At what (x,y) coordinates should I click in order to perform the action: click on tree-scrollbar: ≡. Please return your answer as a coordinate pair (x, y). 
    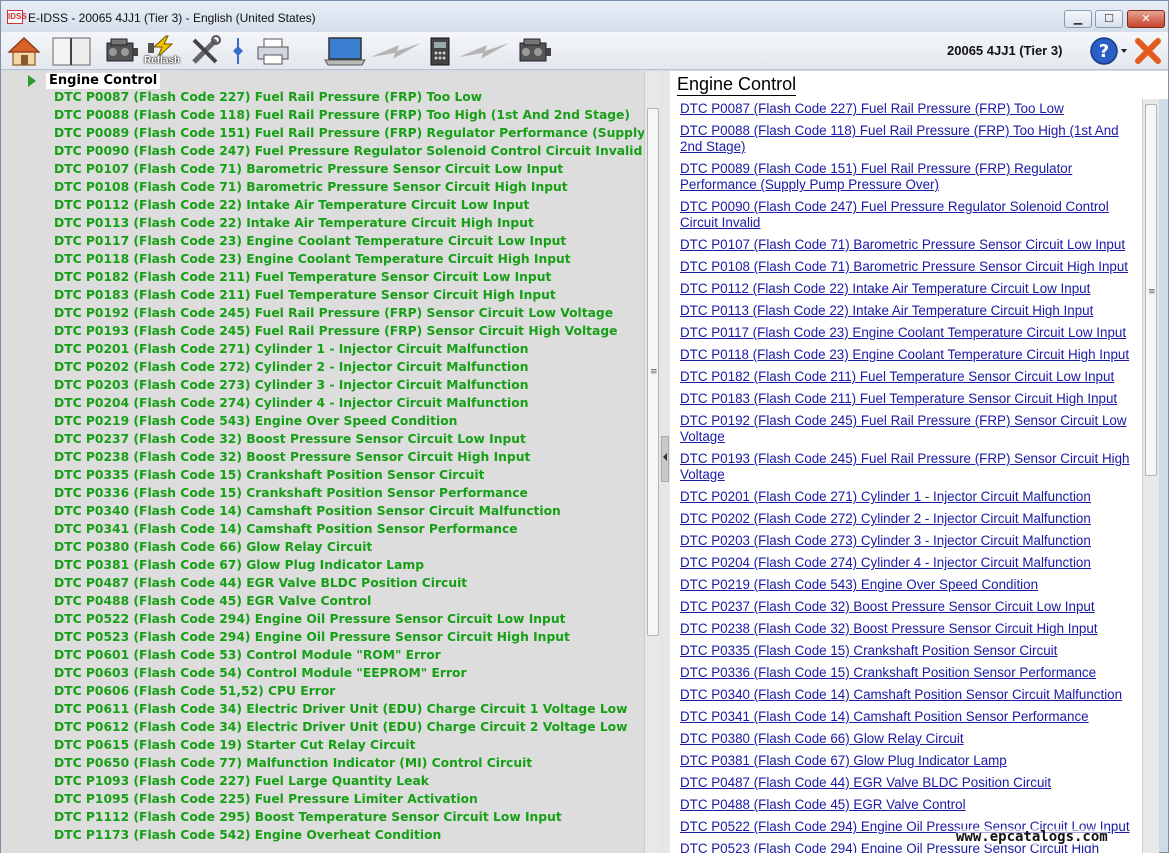
    Looking at the image, I should click on (652, 462).